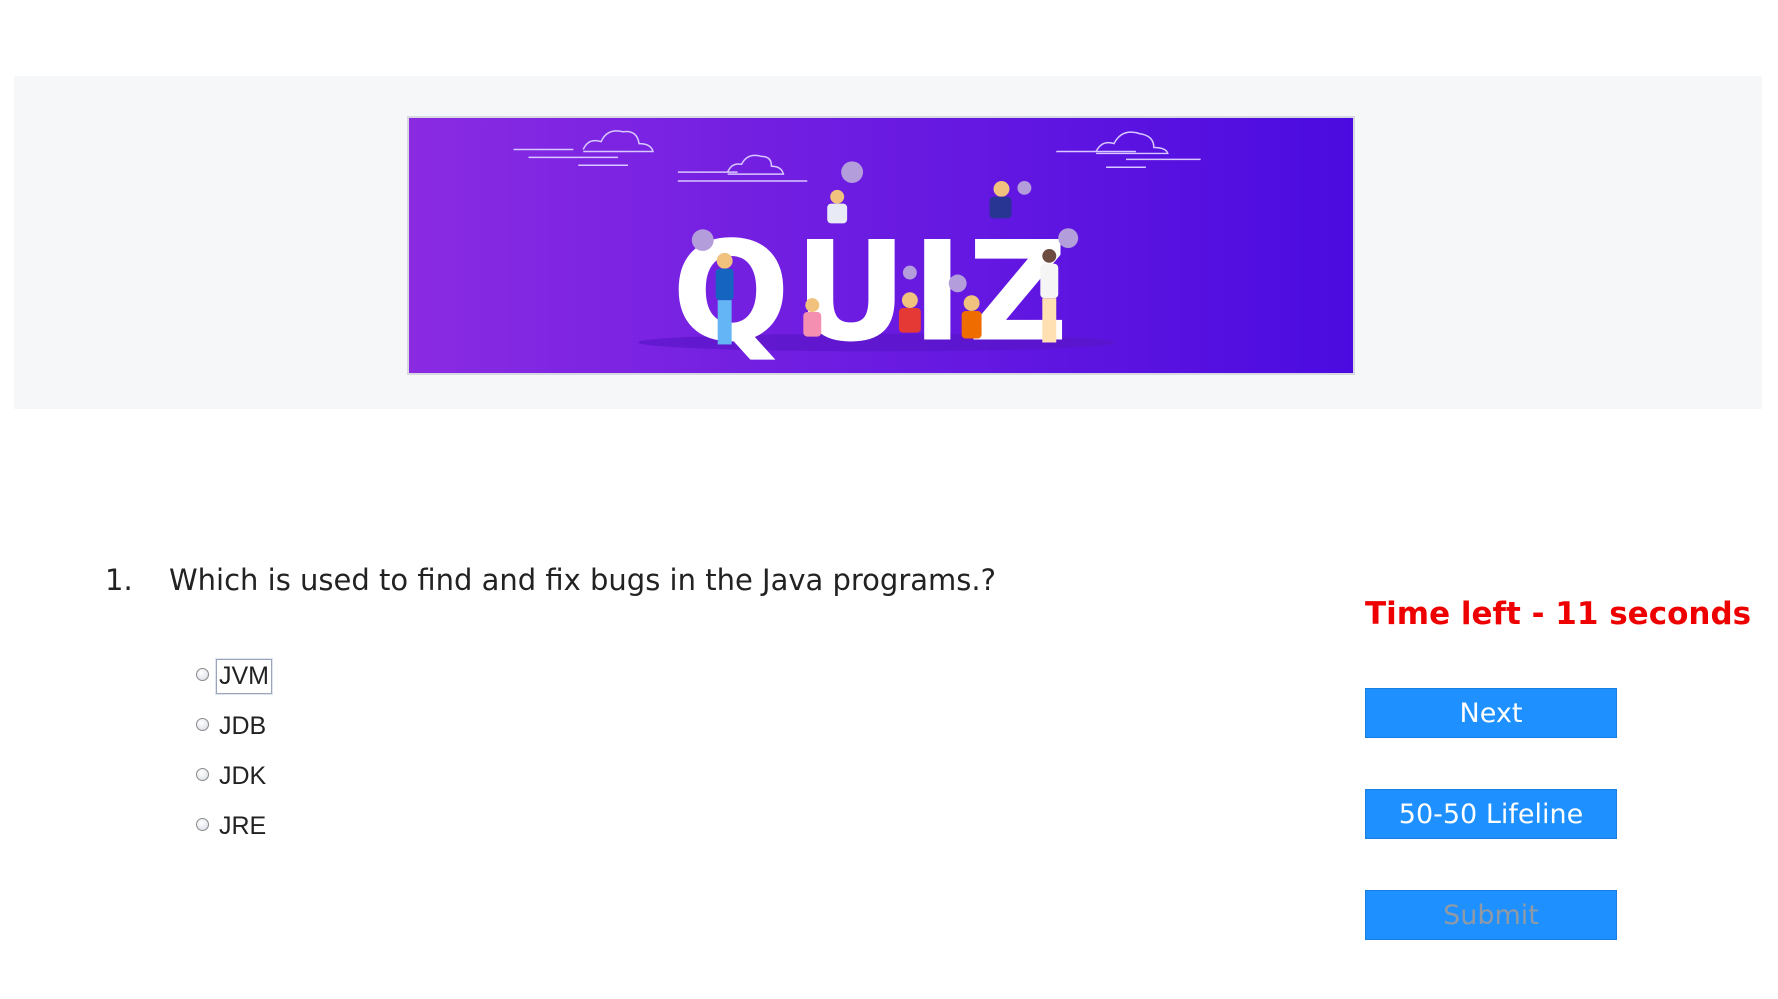 The height and width of the screenshot is (999, 1778). I want to click on option-label: JRE, so click(242, 826).